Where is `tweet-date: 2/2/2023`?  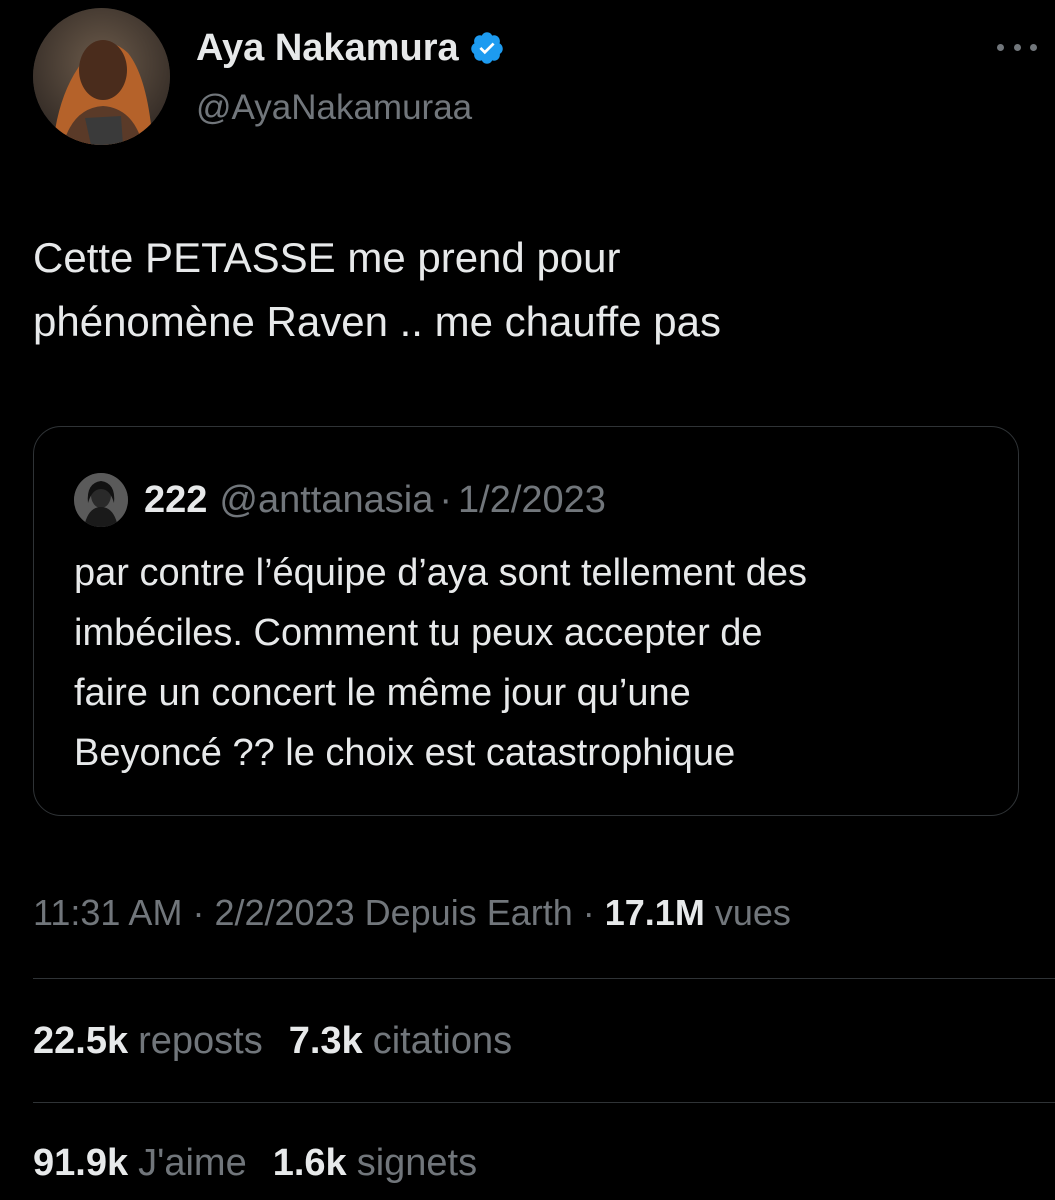 tweet-date: 2/2/2023 is located at coordinates (284, 912).